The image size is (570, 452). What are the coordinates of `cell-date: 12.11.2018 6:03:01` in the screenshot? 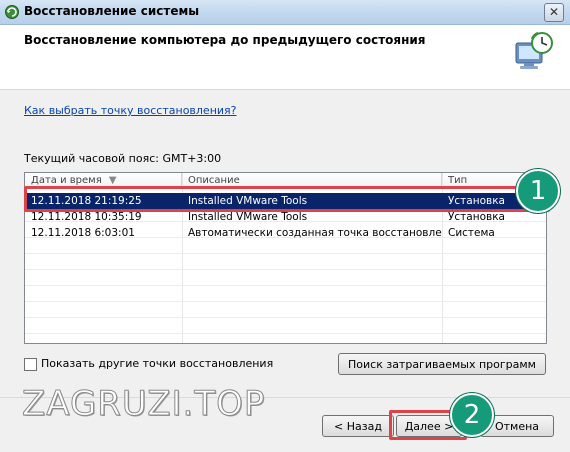 It's located at (83, 233).